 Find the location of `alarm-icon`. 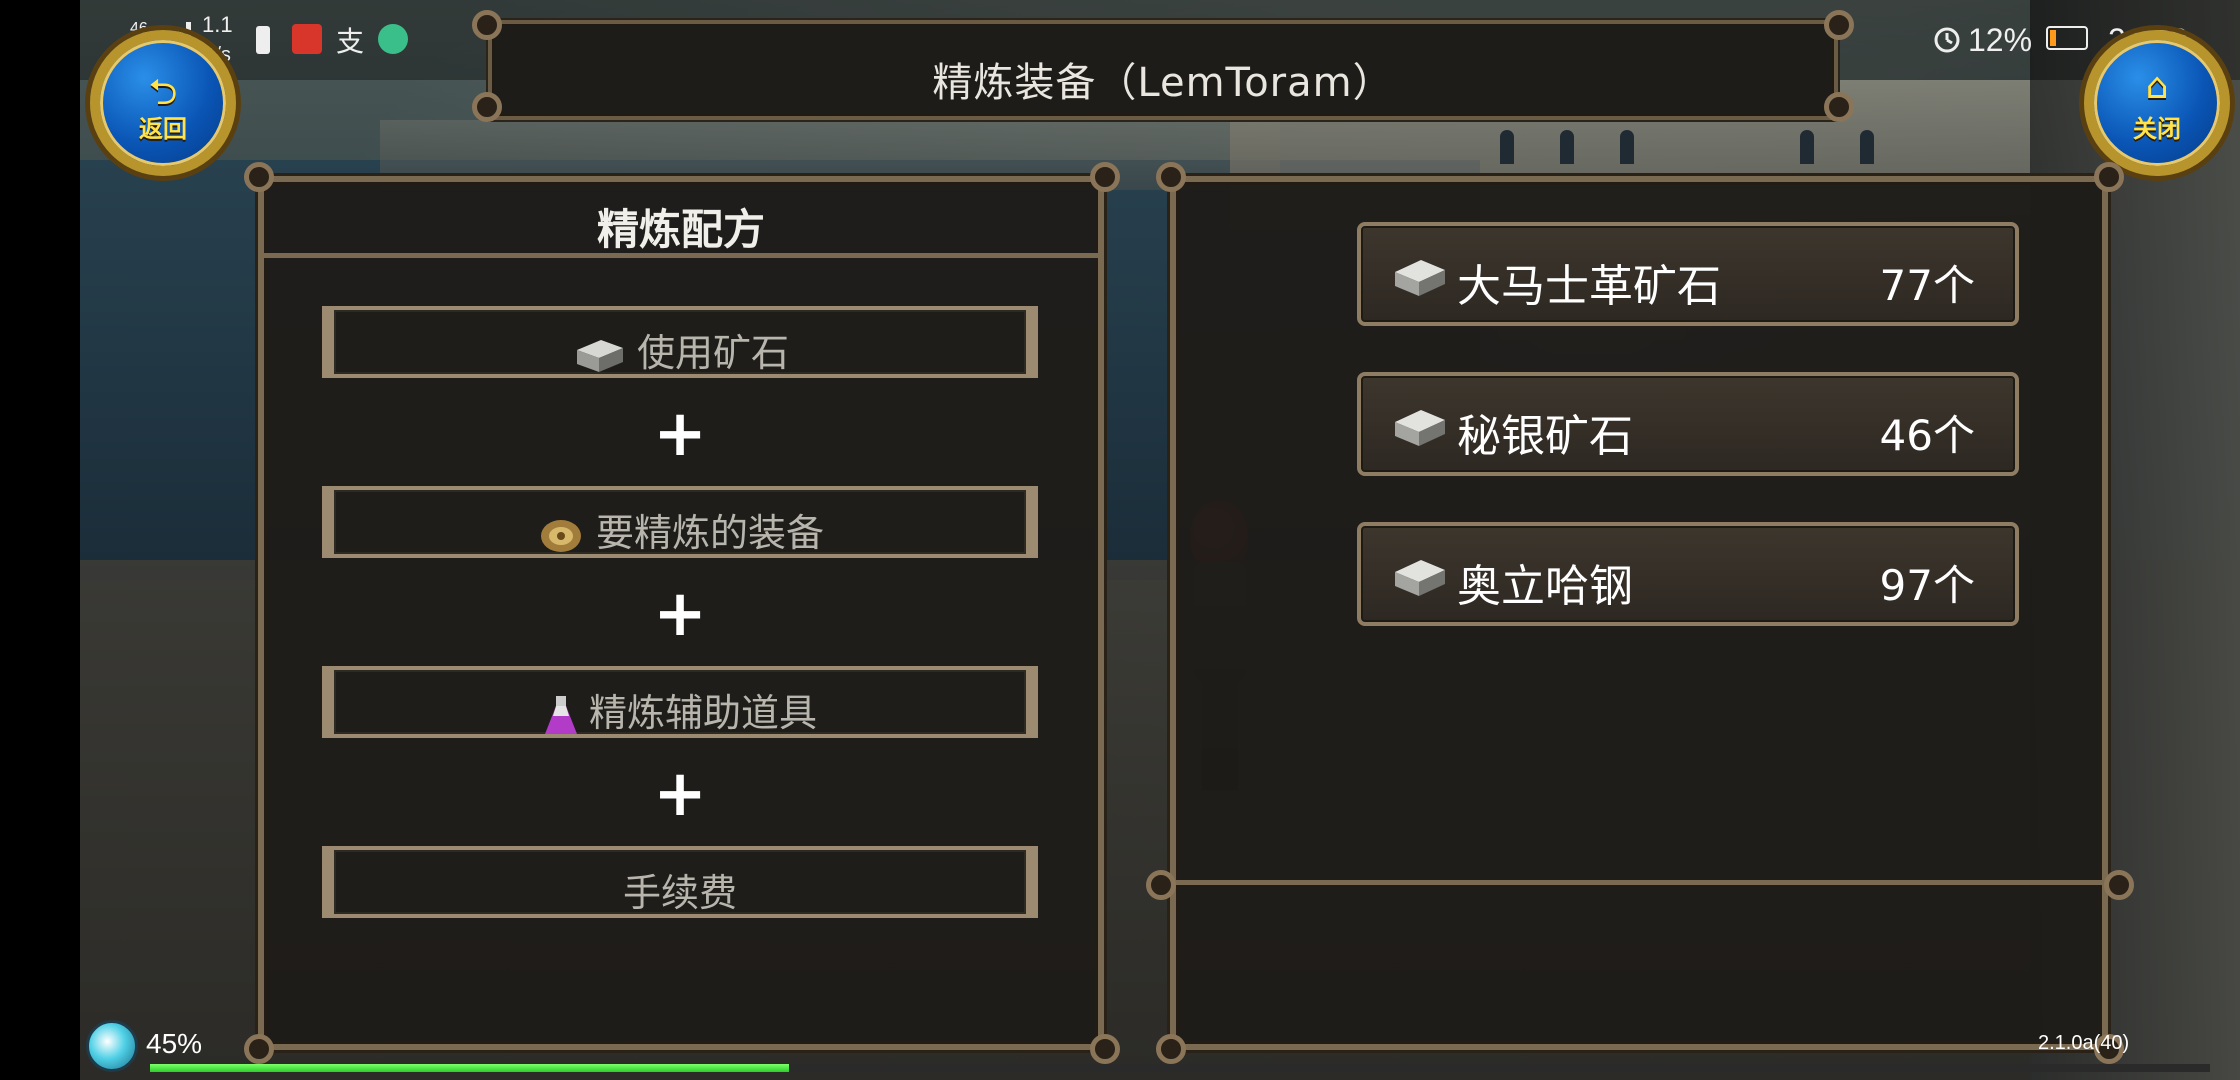

alarm-icon is located at coordinates (1947, 40).